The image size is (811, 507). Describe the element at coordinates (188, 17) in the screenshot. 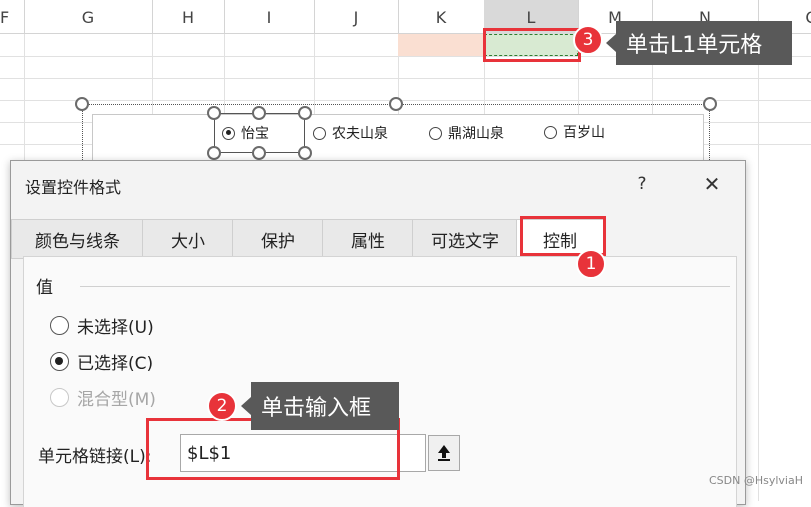

I see `column-header-h: H` at that location.